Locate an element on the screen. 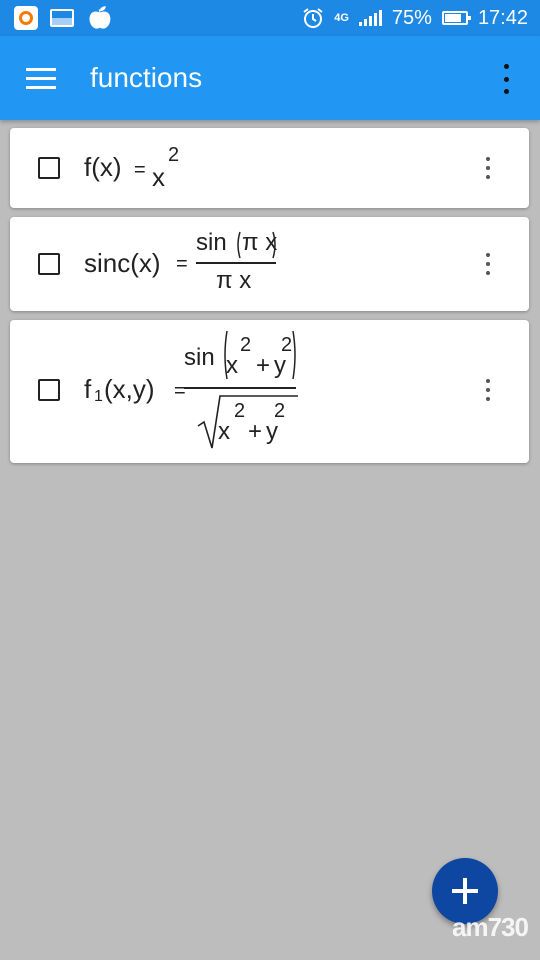  denominator-y-exponent: 2 is located at coordinates (280, 411).